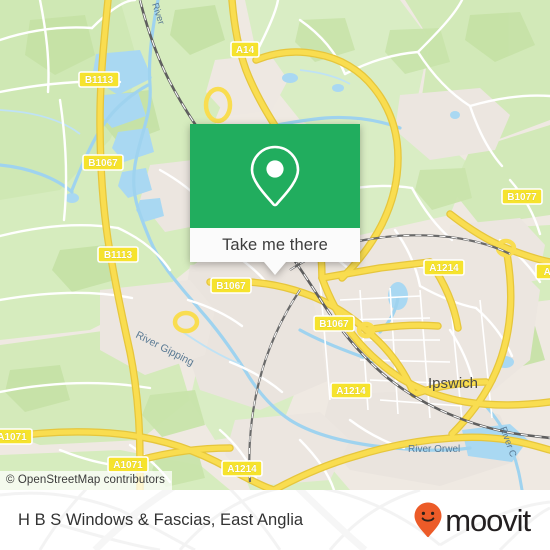 The image size is (550, 550). I want to click on svg-text: A1, so click(547, 272).